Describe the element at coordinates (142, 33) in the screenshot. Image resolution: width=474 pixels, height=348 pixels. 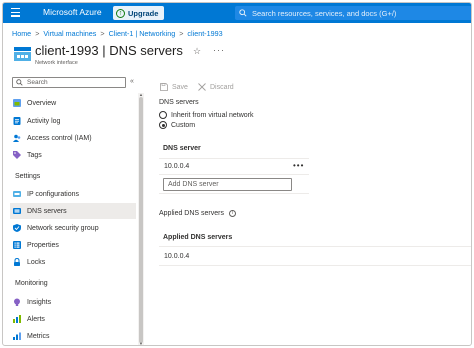
I see `breadcrumb-client-networking: Client-1 | Networking` at that location.